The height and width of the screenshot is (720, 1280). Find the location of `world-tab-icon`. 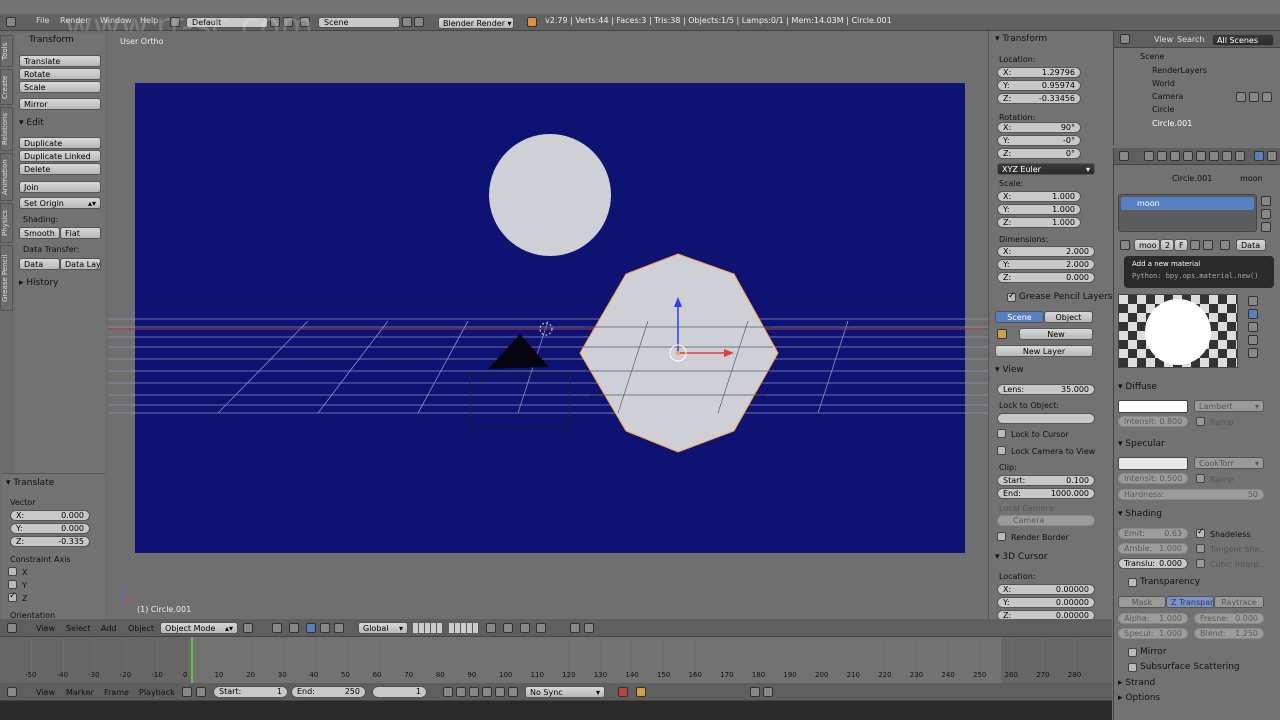

world-tab-icon is located at coordinates (1188, 156).